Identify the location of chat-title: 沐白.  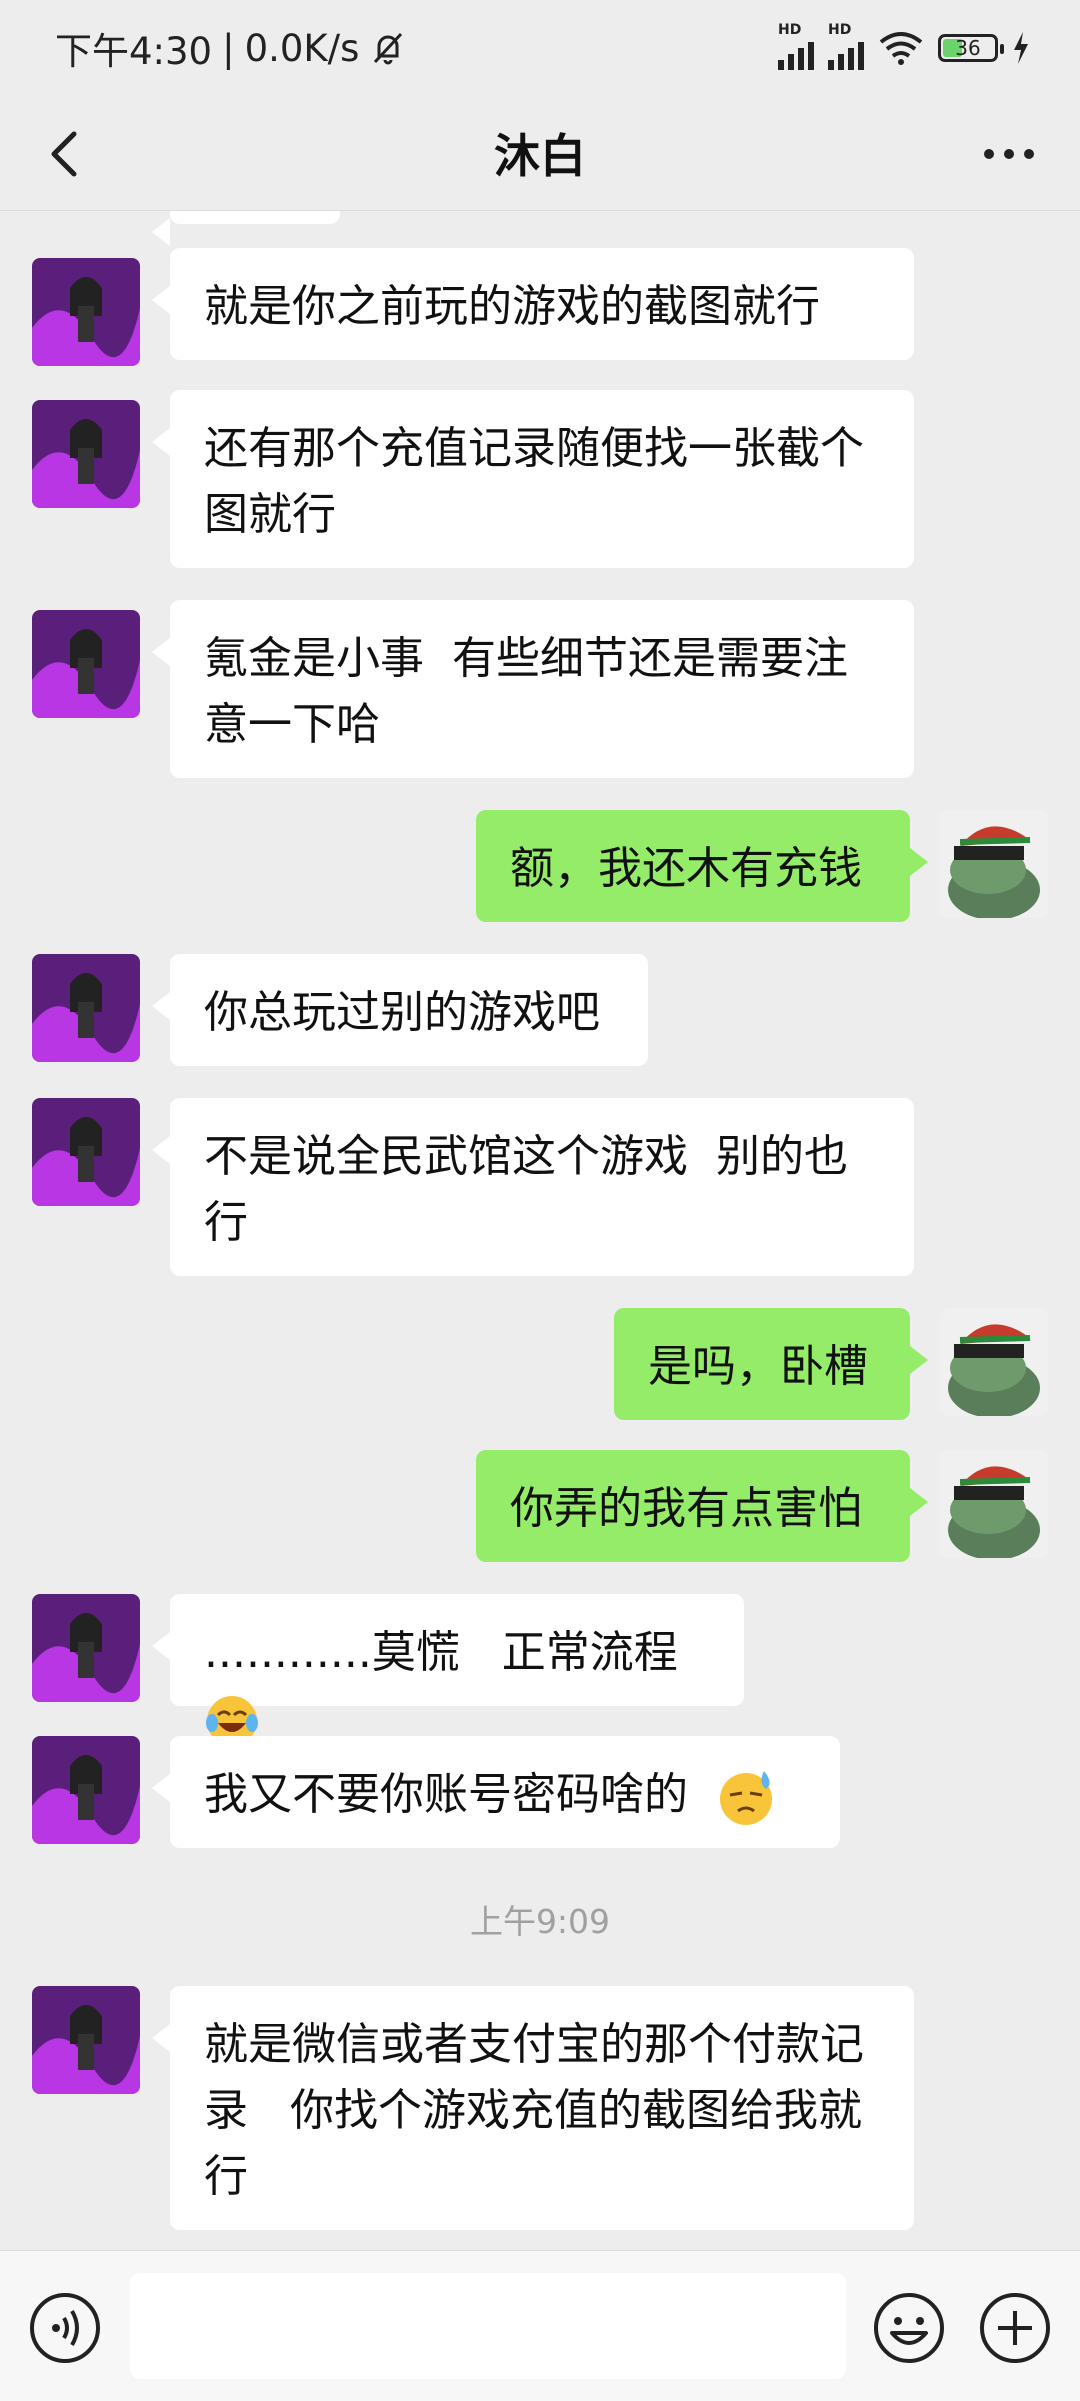
(540, 156).